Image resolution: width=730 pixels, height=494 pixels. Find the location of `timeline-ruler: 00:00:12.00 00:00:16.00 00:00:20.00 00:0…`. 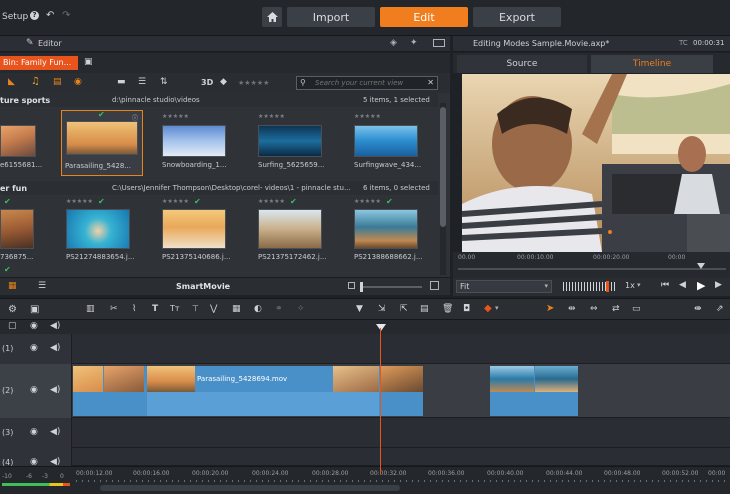

timeline-ruler: 00:00:12.00 00:00:16.00 00:00:20.00 00:0… is located at coordinates (365, 480).